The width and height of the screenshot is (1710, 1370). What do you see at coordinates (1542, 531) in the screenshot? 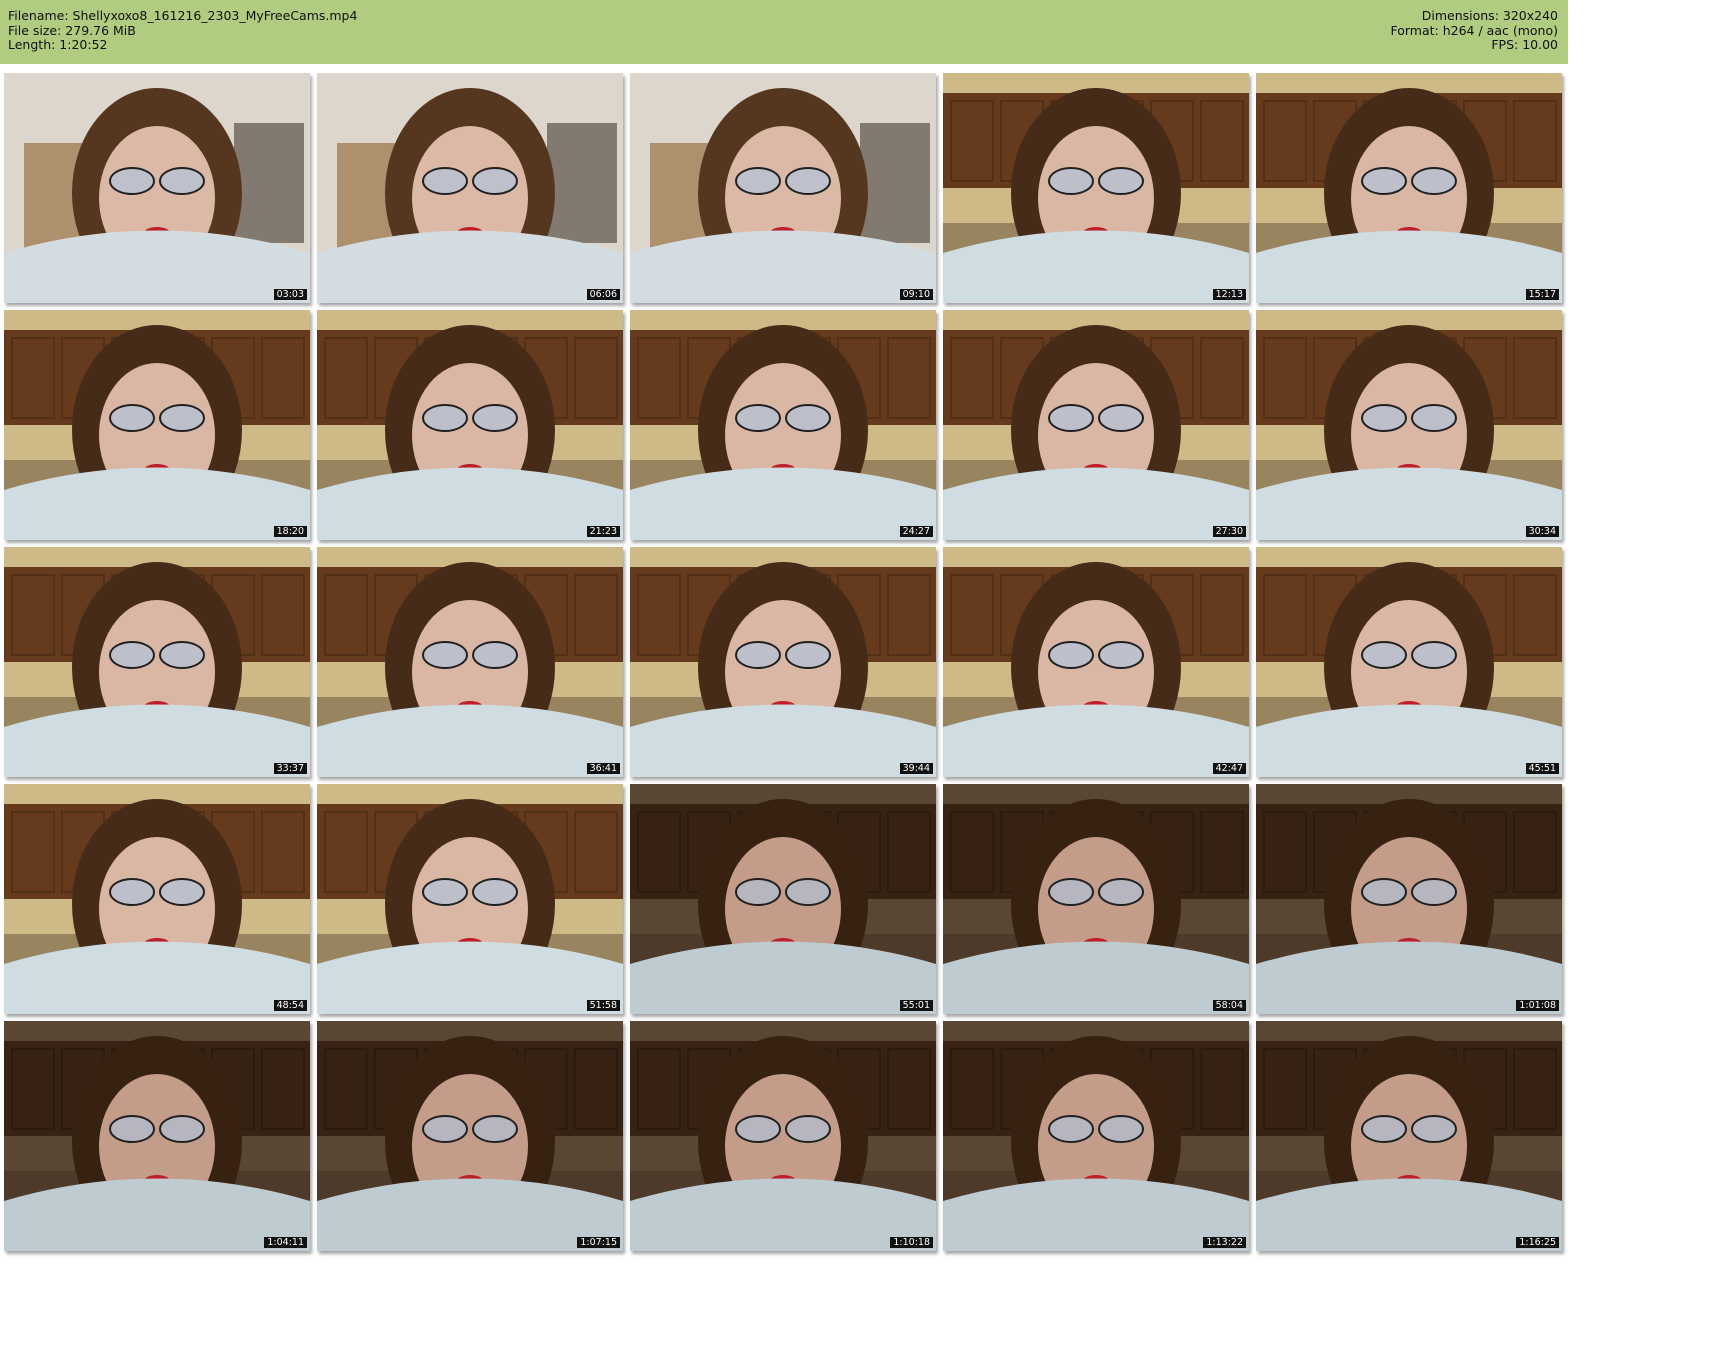
I see `thumbnail-timestamp: 30:34` at bounding box center [1542, 531].